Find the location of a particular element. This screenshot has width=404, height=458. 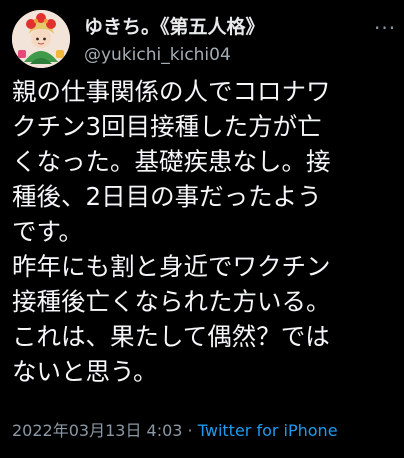

tweet-meta: 2022年03月13日 4:03 · Twitter for iPhone is located at coordinates (175, 429).